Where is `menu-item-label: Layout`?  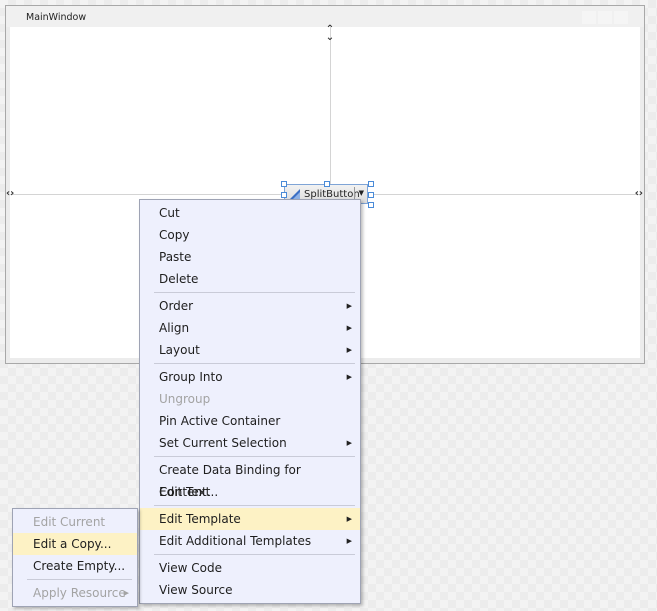
menu-item-label: Layout is located at coordinates (179, 350).